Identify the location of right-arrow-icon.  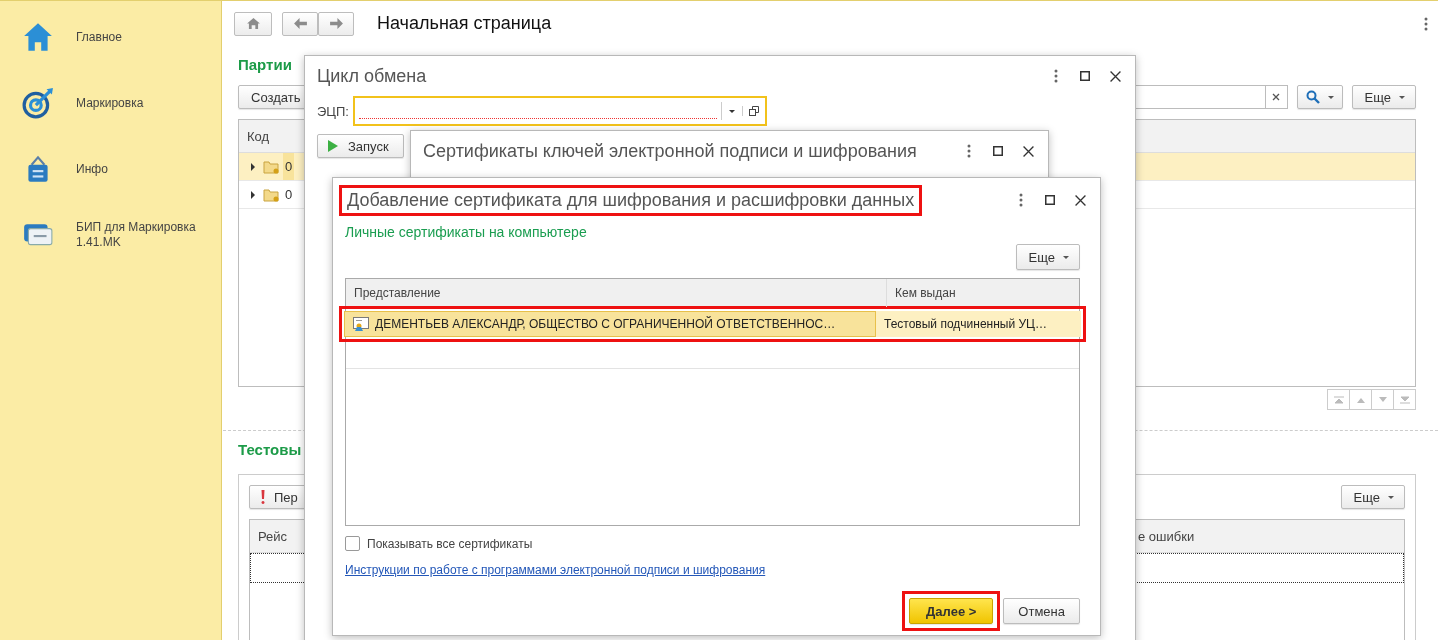
(336, 23).